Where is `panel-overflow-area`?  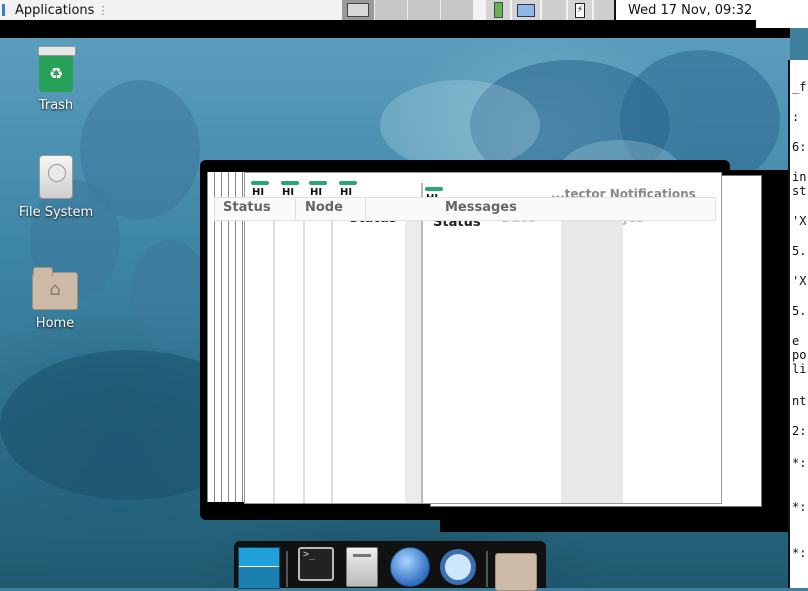 panel-overflow-area is located at coordinates (782, 14).